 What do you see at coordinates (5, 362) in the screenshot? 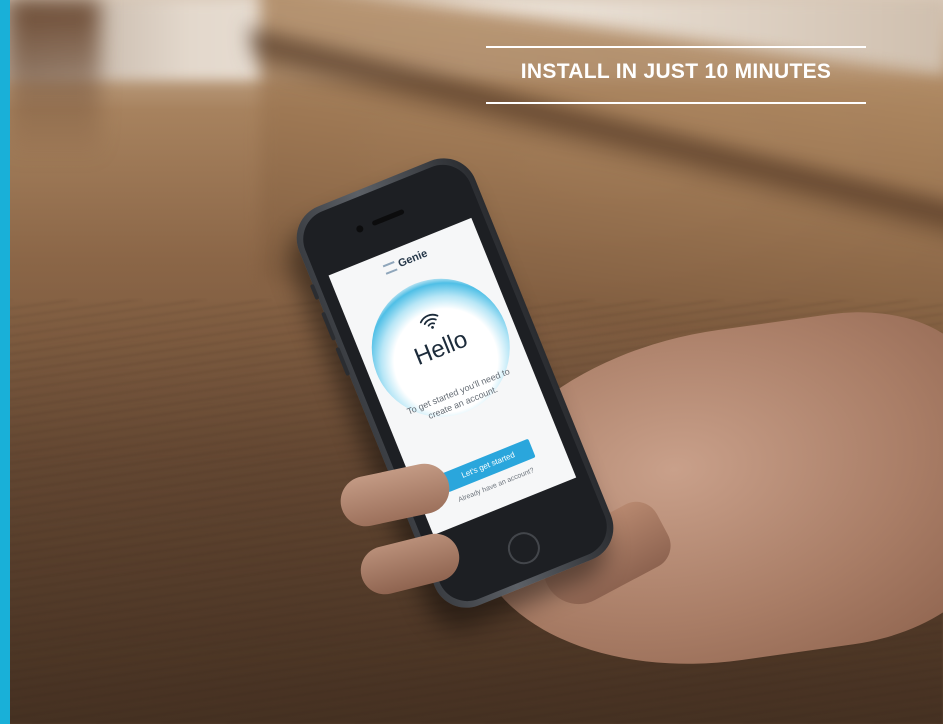
I see `accent-bar` at bounding box center [5, 362].